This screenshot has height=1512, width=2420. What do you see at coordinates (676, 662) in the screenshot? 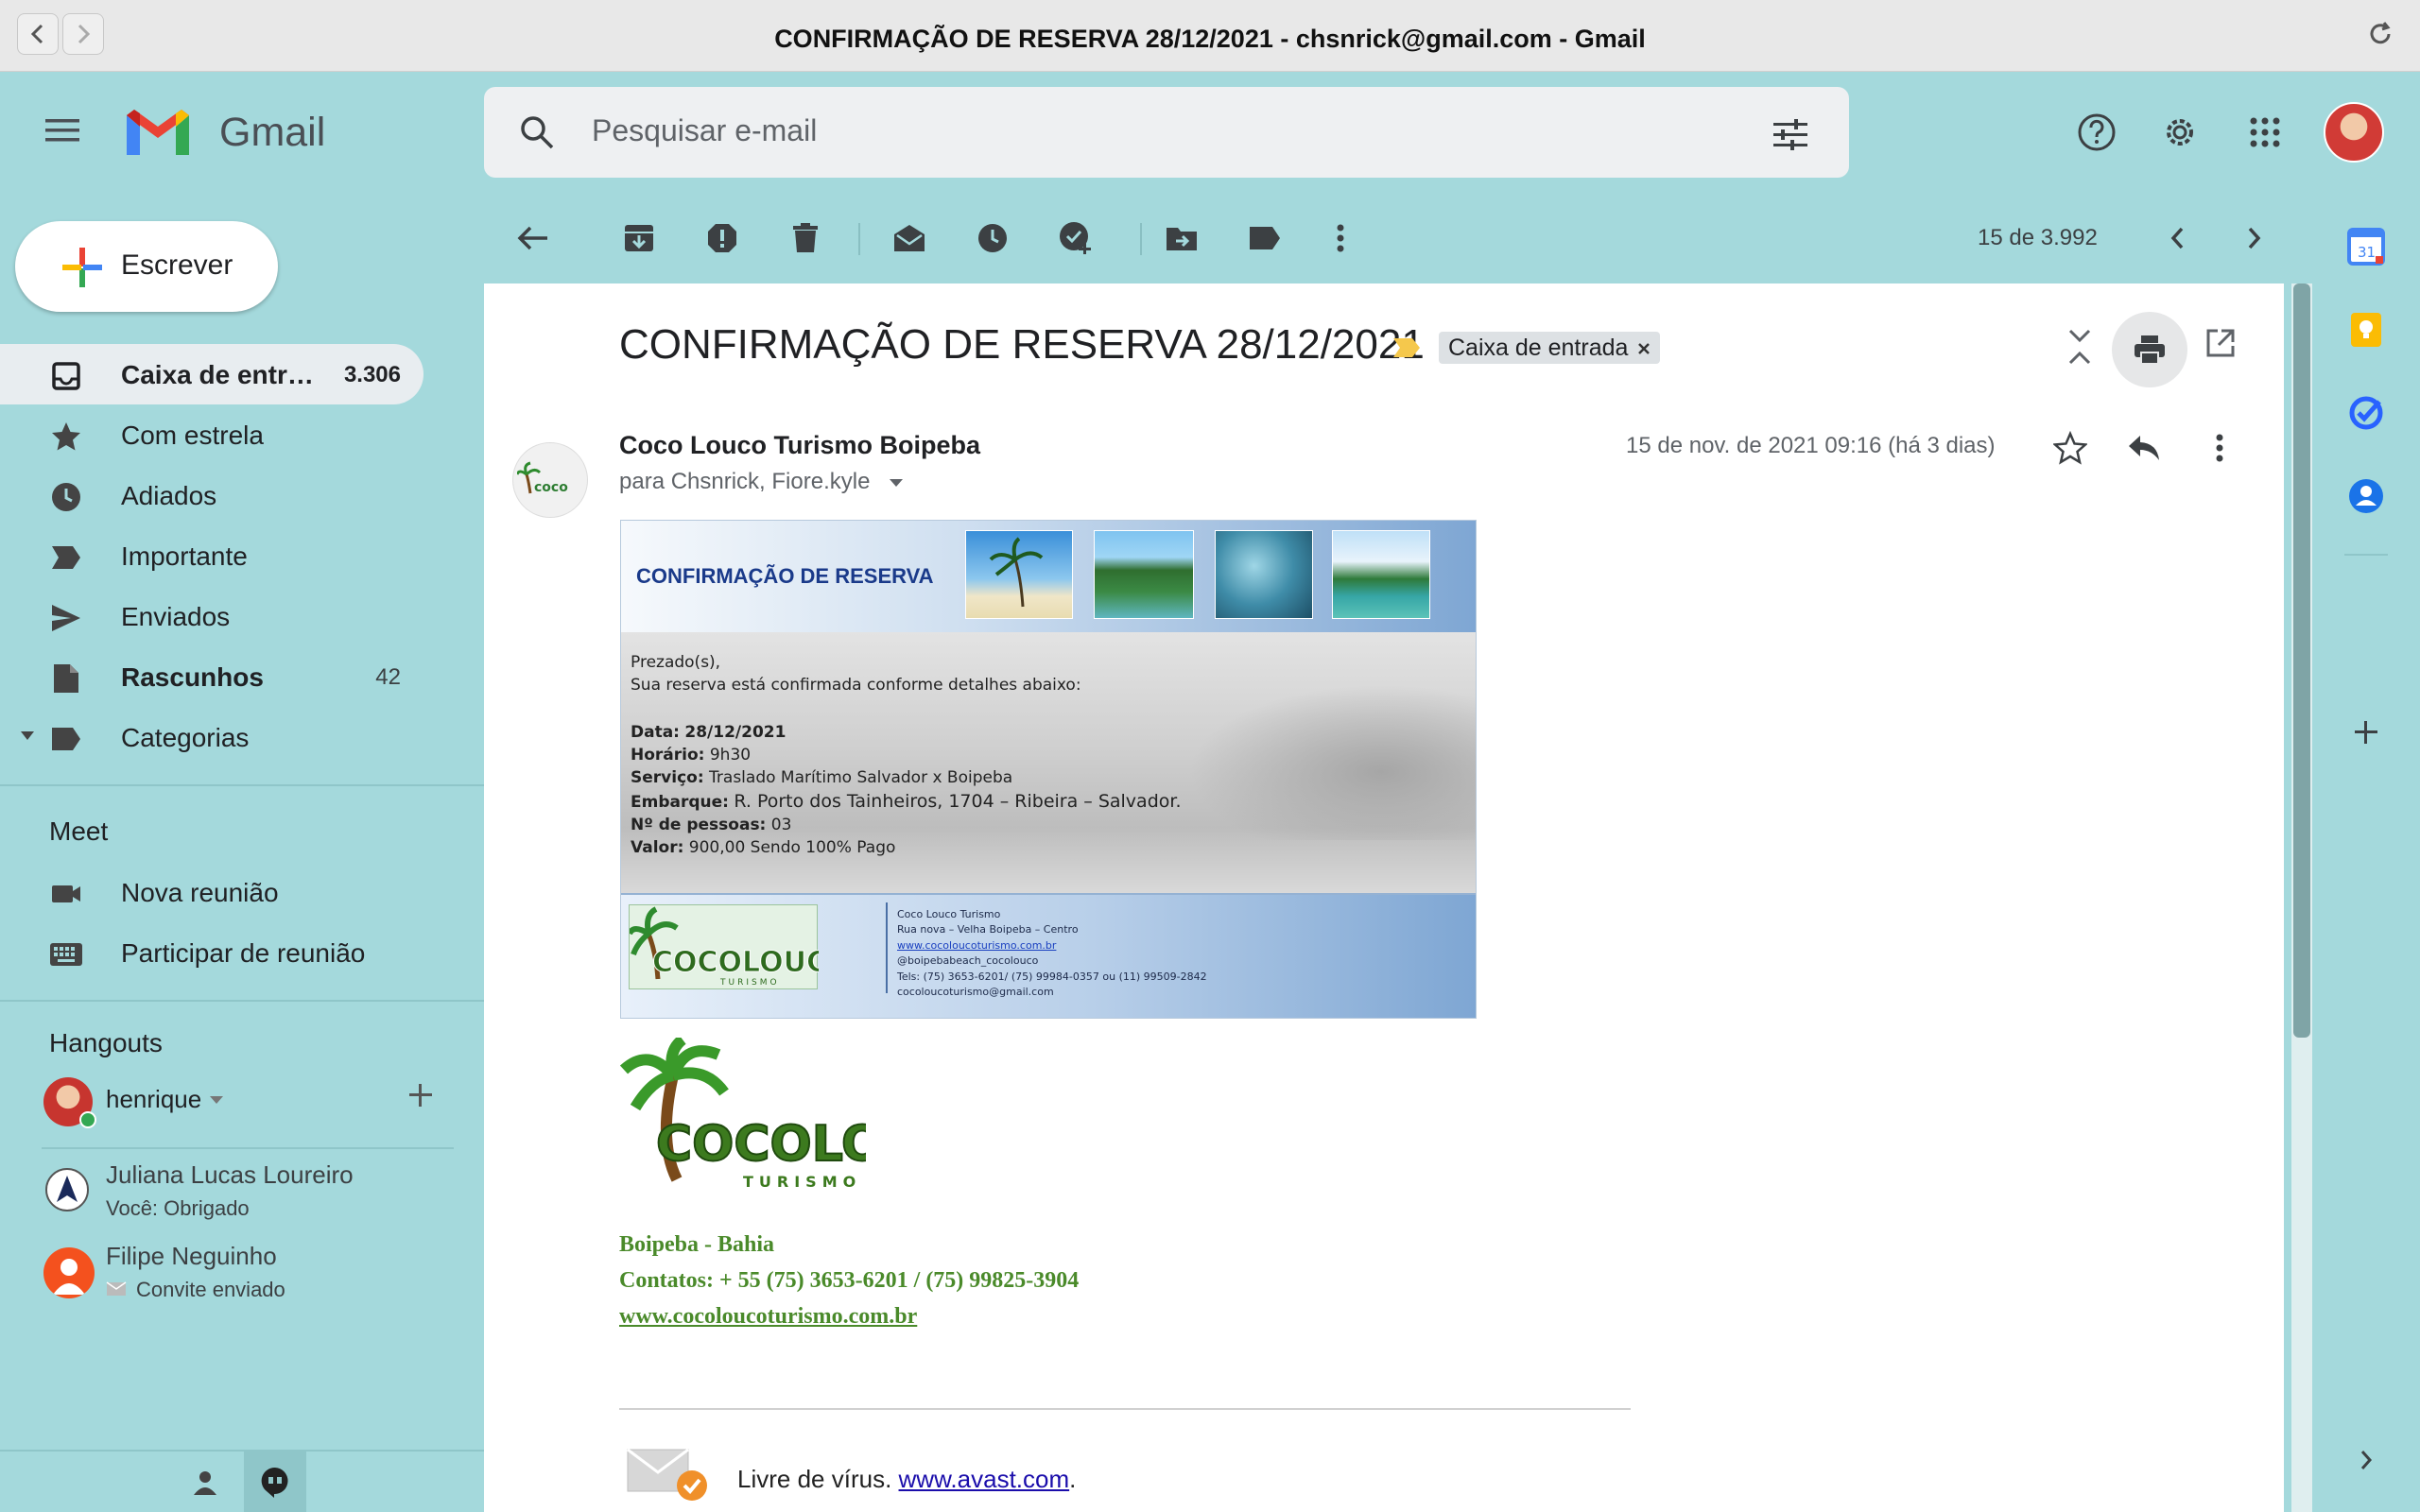
I see `card-greeting: Prezado(s),` at bounding box center [676, 662].